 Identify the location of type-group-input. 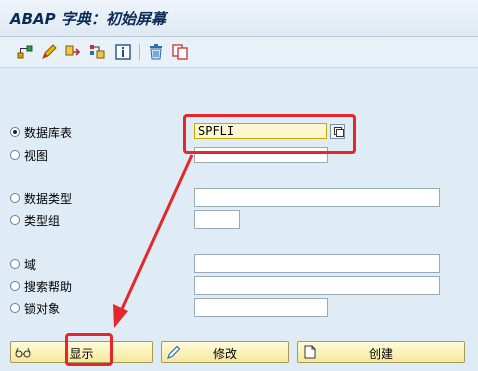
(217, 219).